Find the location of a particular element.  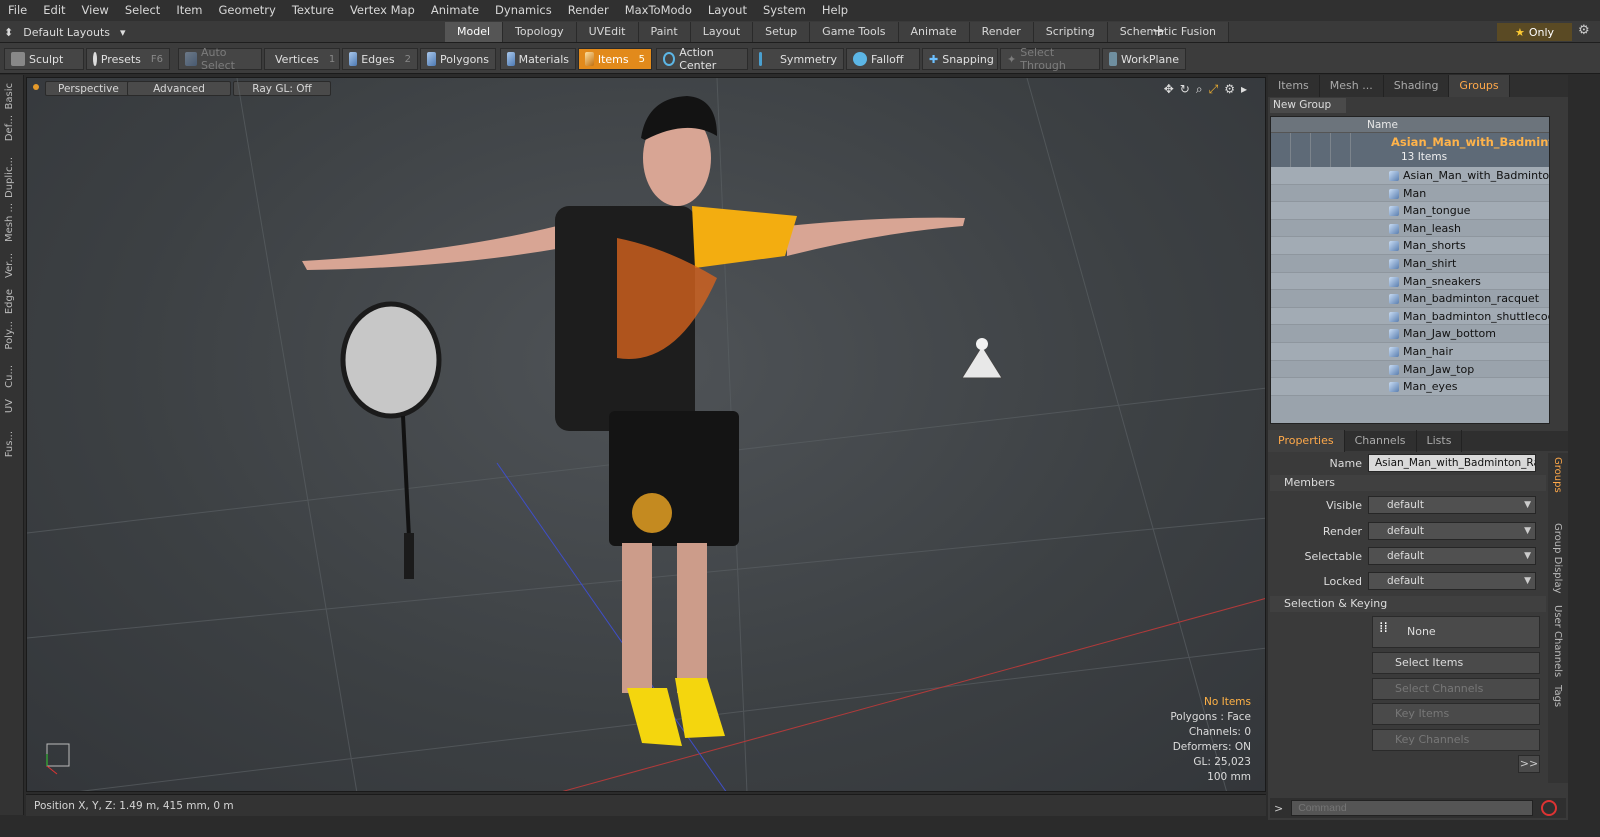

tab-game-tools: Game Tools is located at coordinates (854, 32).